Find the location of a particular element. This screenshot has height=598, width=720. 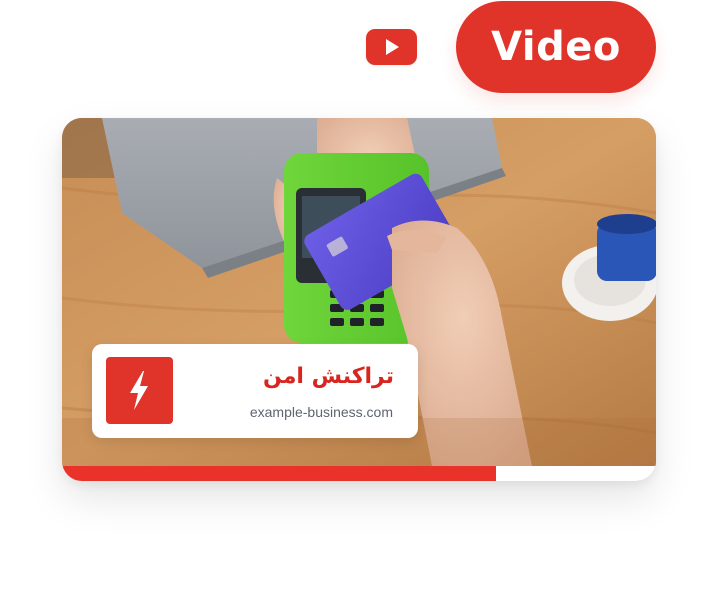

video-progress-fill is located at coordinates (279, 473).